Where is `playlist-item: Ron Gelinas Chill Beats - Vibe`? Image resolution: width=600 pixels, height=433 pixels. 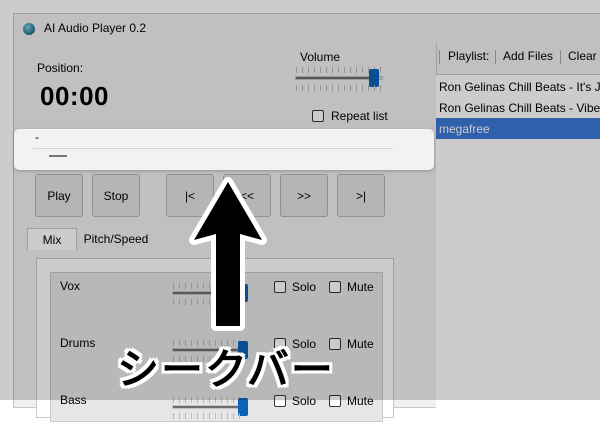
playlist-item: Ron Gelinas Chill Beats - Vibe is located at coordinates (519, 108).